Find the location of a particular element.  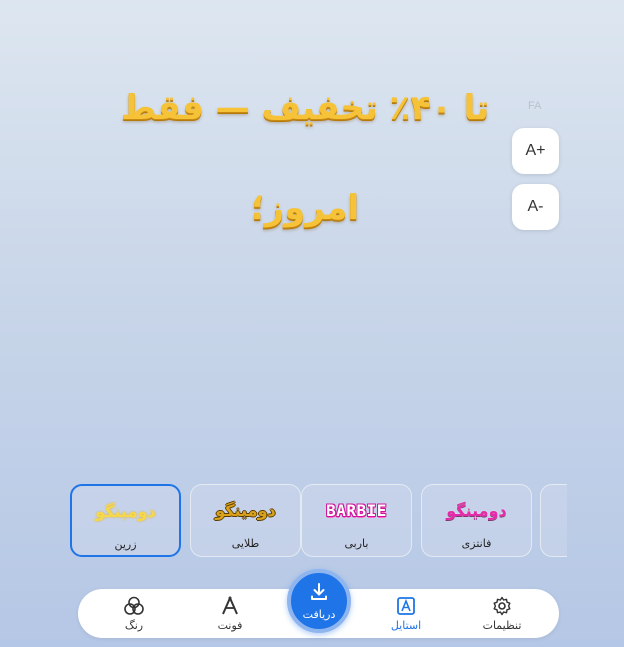

download-button: دریافت is located at coordinates (319, 601).